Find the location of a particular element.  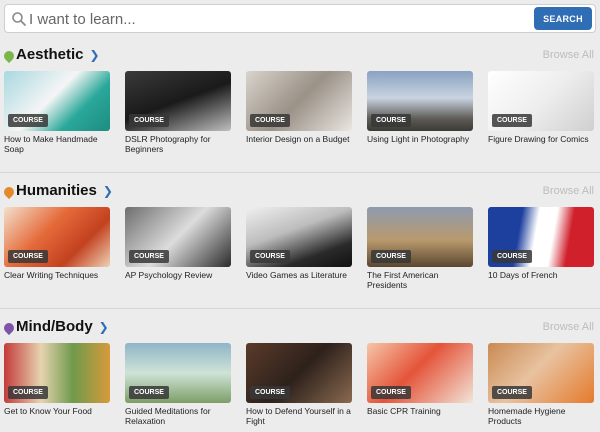

course-title: How to Defend Yourself in a Fight is located at coordinates (299, 416).